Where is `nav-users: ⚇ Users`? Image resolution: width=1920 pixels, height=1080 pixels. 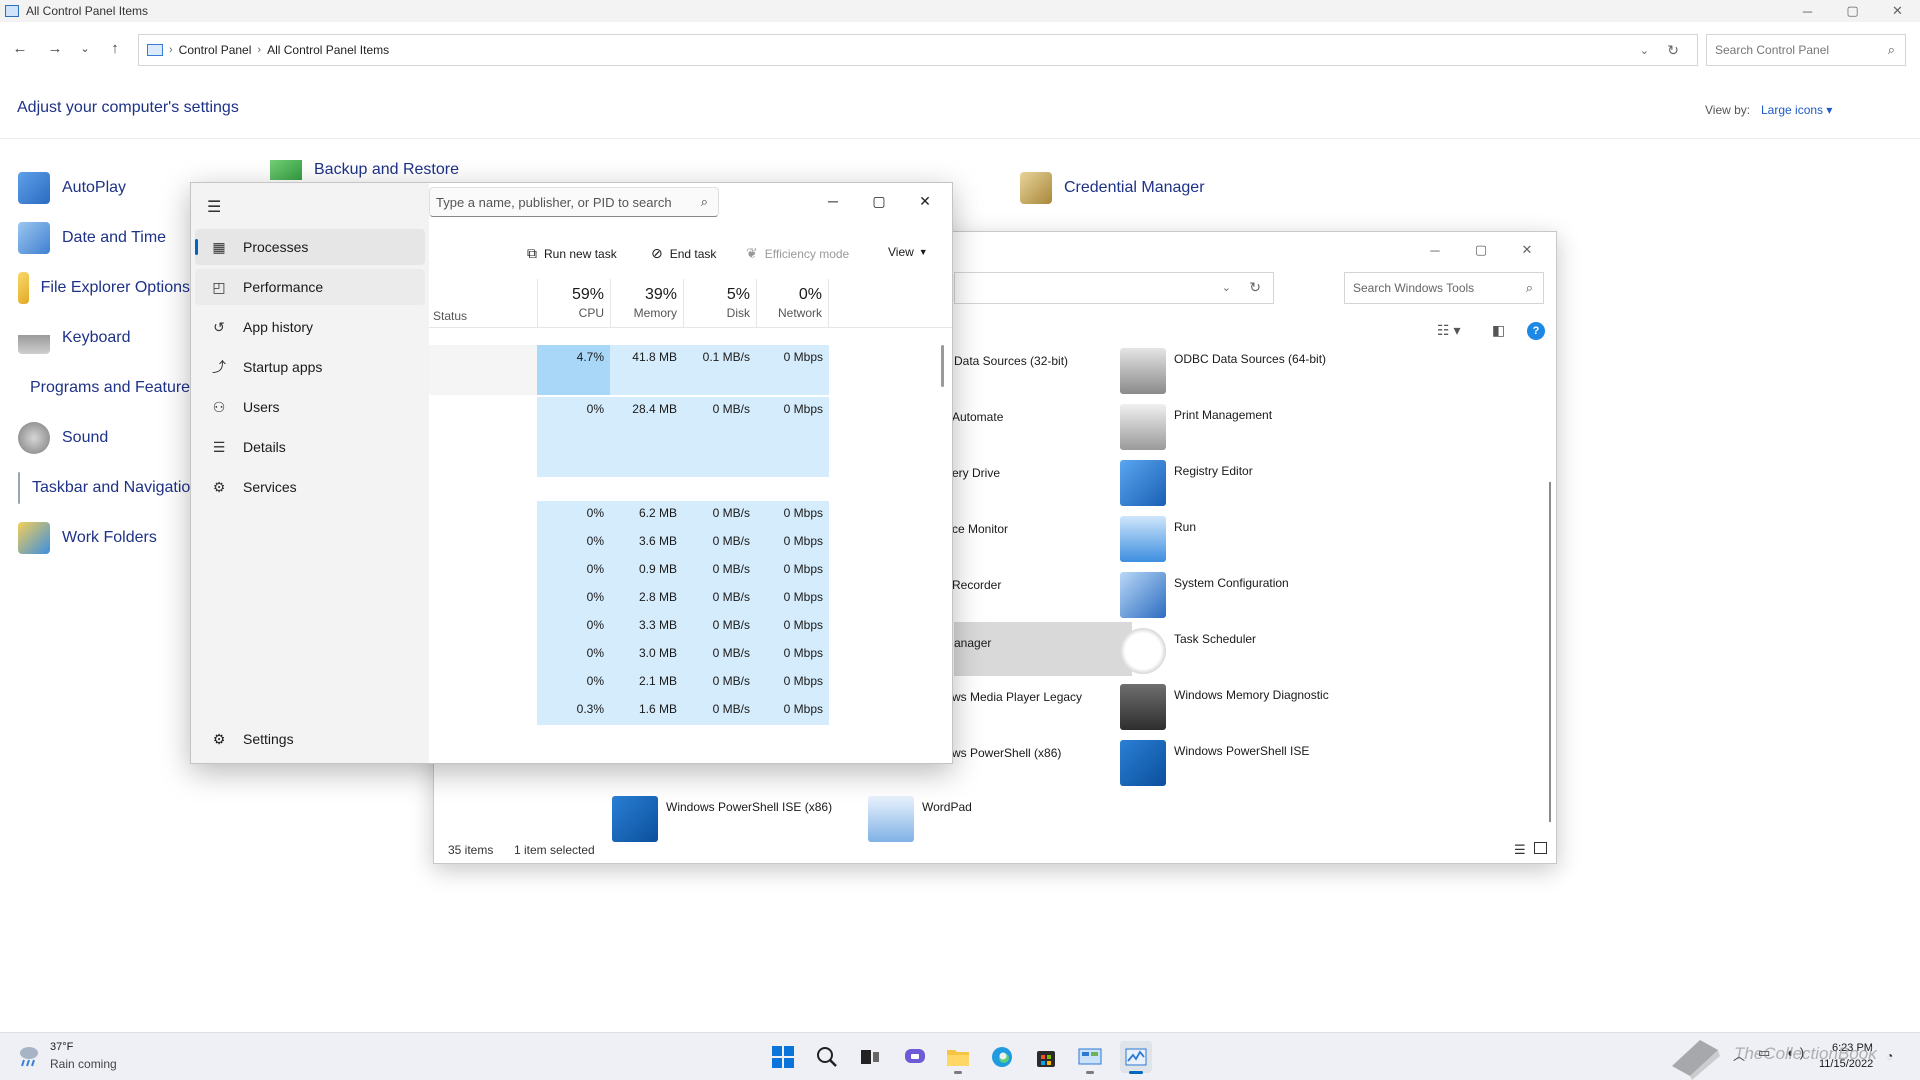 nav-users: ⚇ Users is located at coordinates (310, 407).